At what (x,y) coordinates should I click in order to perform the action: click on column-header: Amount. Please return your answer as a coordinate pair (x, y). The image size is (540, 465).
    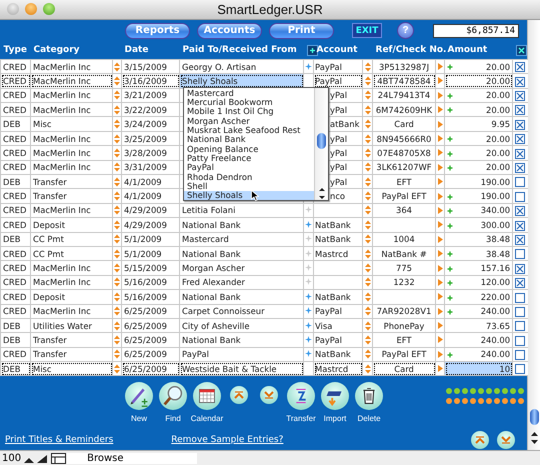
    Looking at the image, I should click on (468, 50).